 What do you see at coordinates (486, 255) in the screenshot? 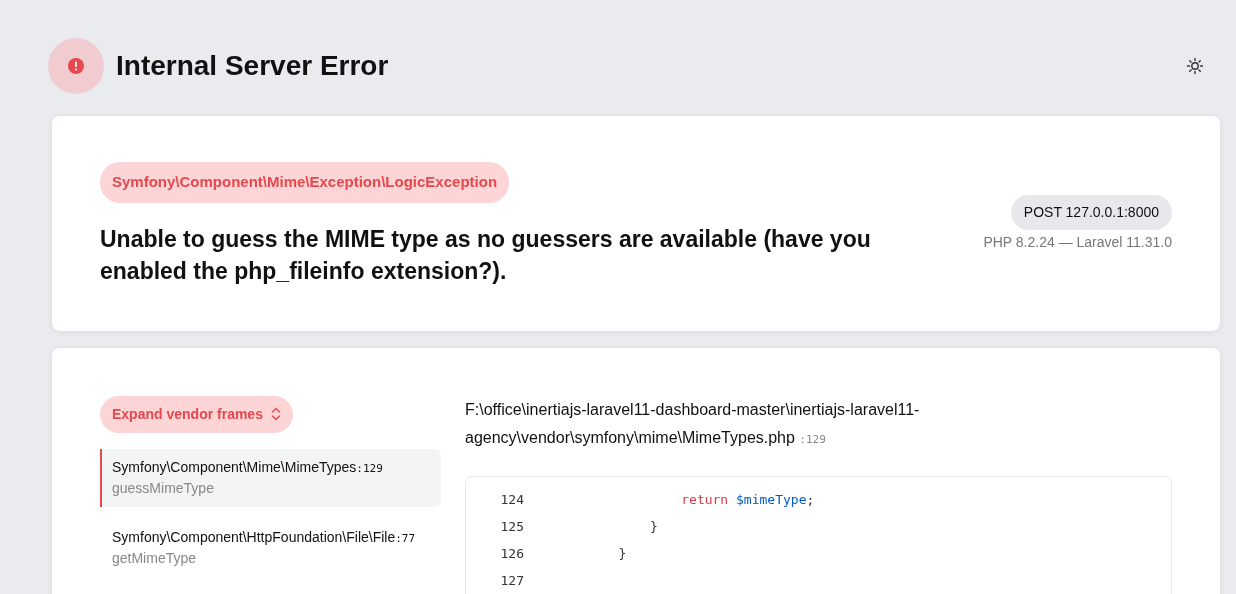
I see `exception-message: Unable to guess the MIME type as no guessers are available (have you enabled the php_fileinfo extension?).` at bounding box center [486, 255].